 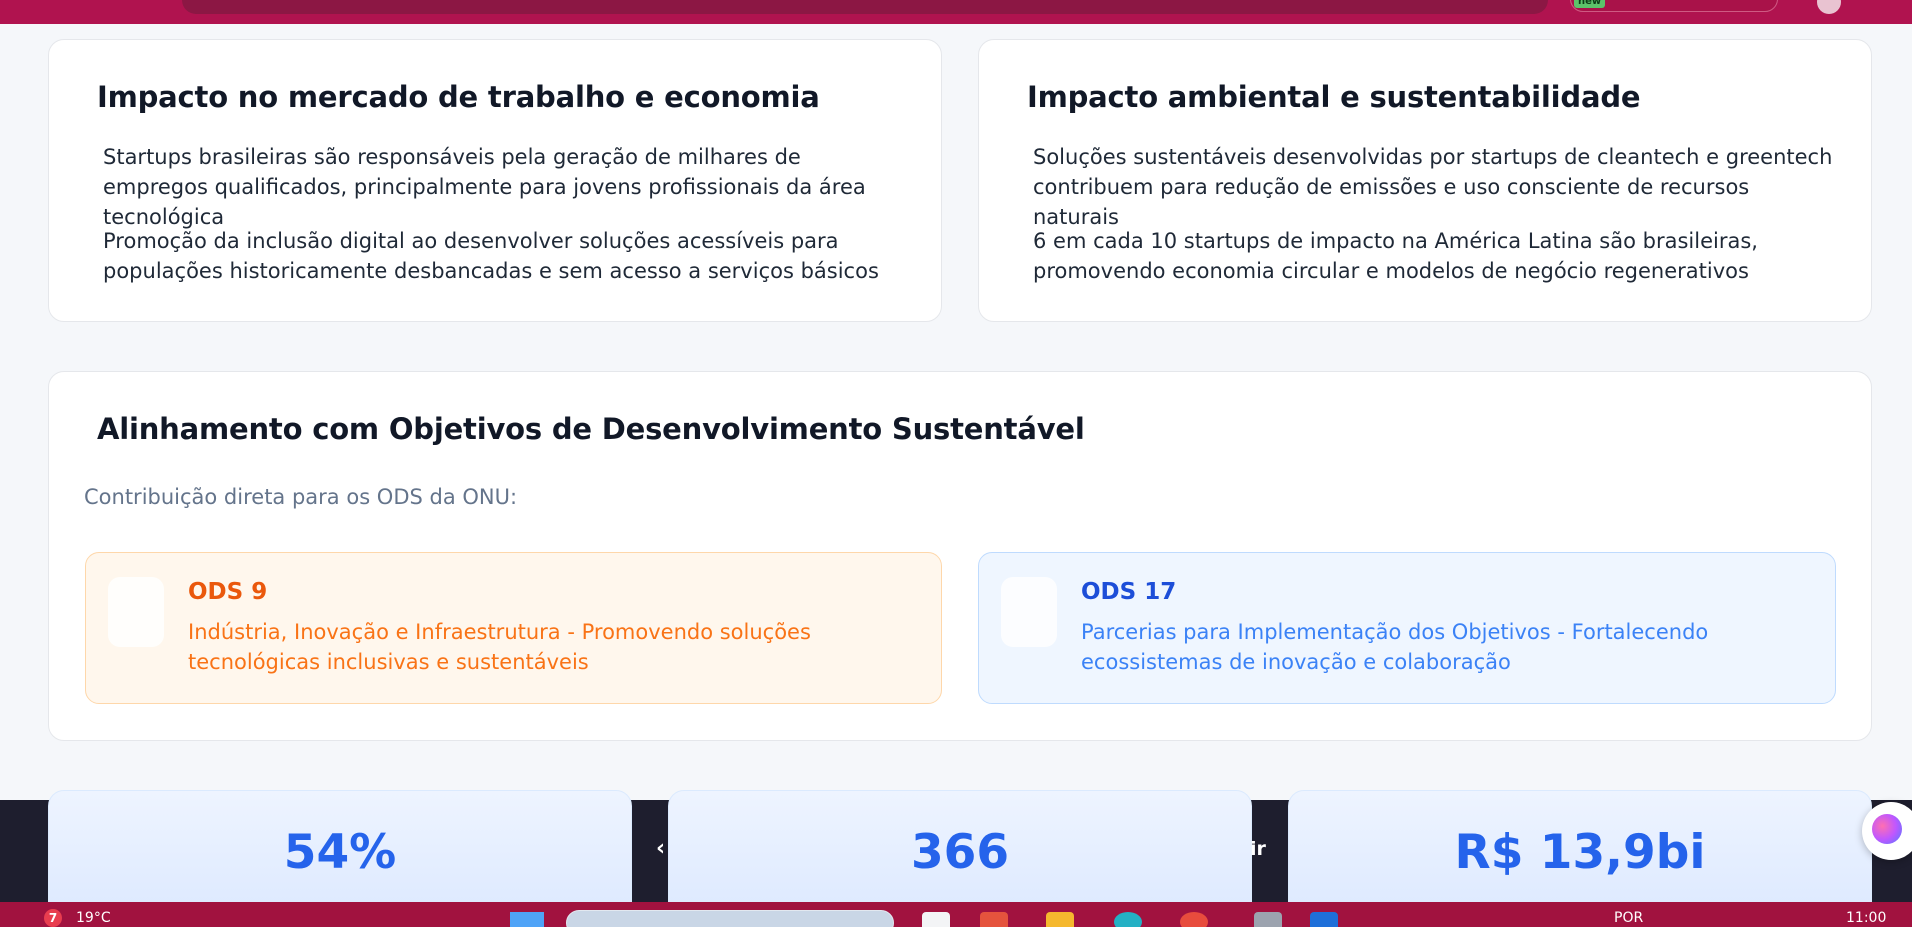 What do you see at coordinates (53, 918) in the screenshot?
I see `notification-count-badge: 7` at bounding box center [53, 918].